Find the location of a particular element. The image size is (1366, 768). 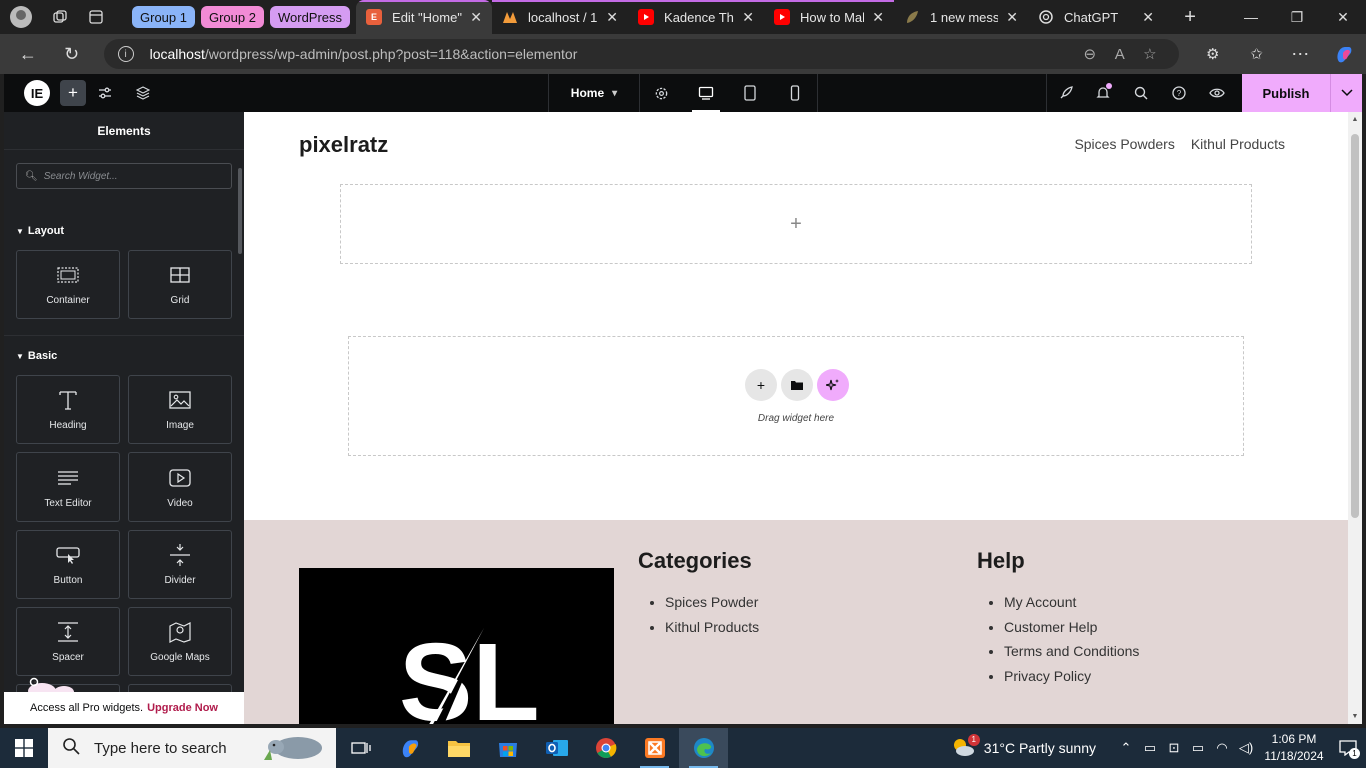

footer-link: Spices Powder is located at coordinates (712, 606).